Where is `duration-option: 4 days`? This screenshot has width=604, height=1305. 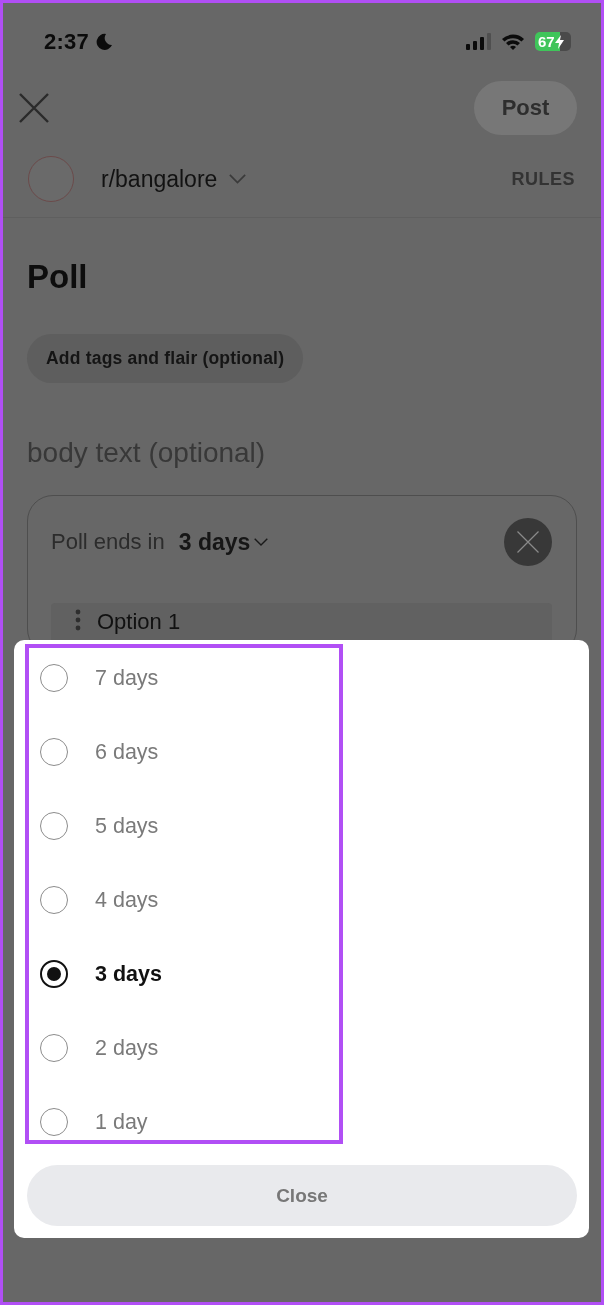
duration-option: 4 days is located at coordinates (127, 900).